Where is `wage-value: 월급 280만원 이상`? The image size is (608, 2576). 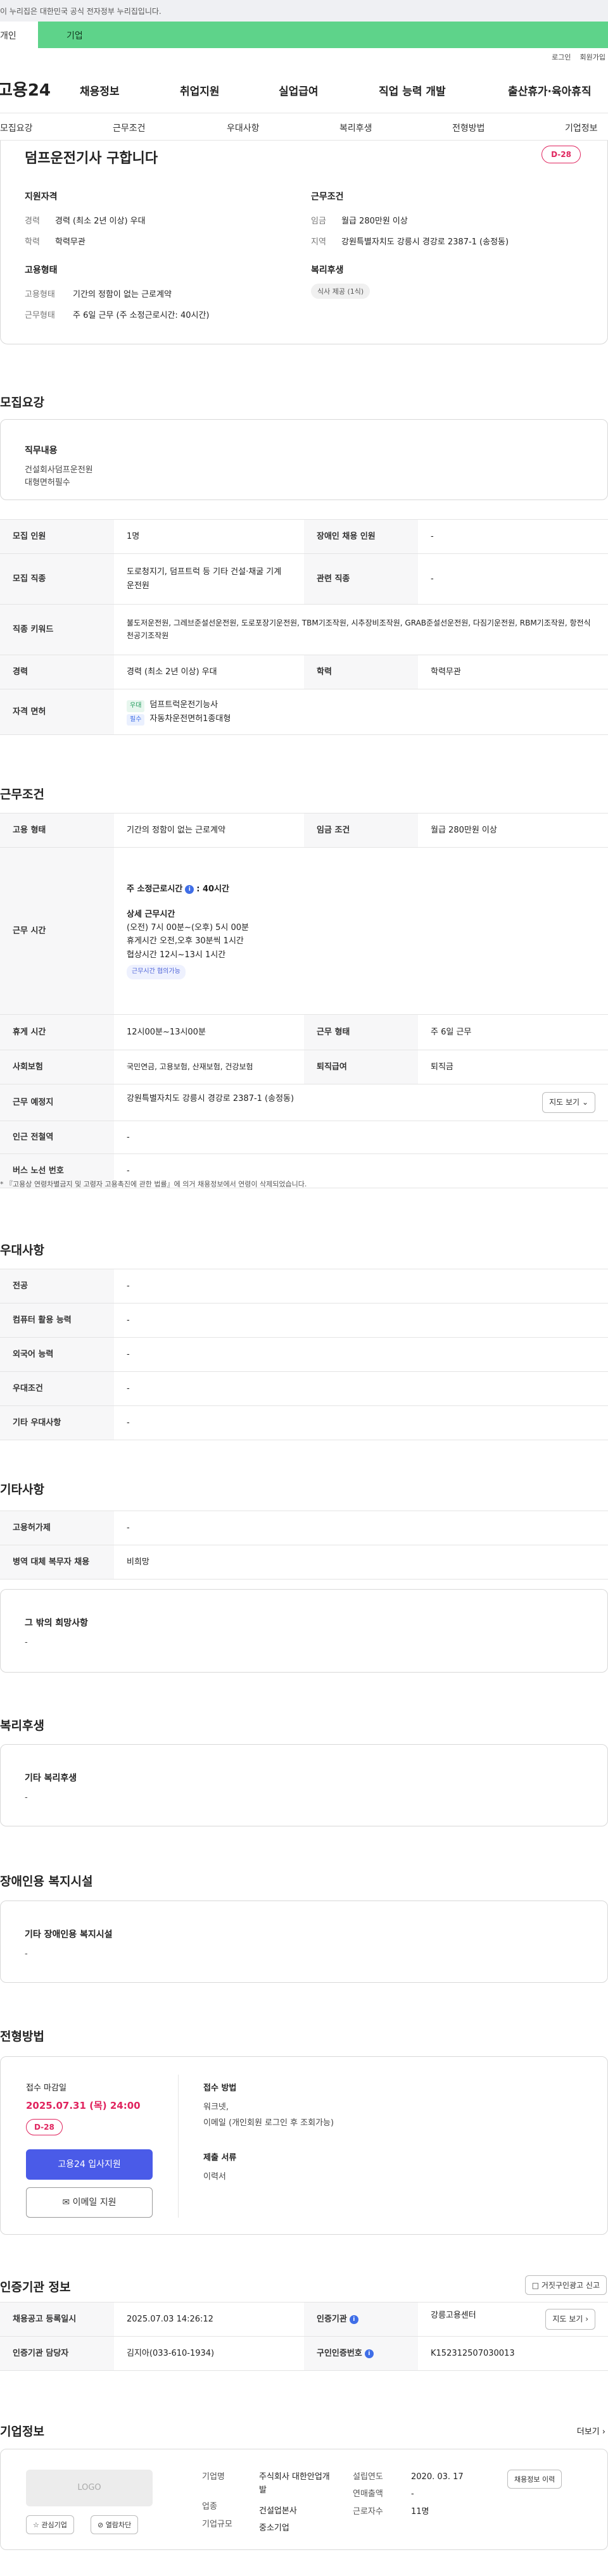
wage-value: 월급 280만원 이상 is located at coordinates (374, 221).